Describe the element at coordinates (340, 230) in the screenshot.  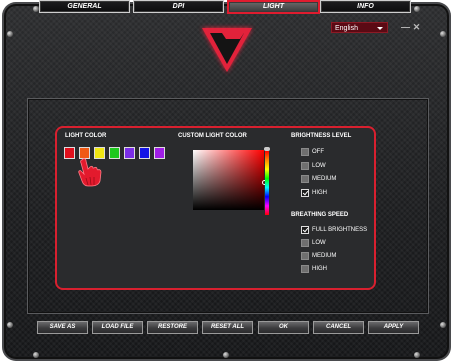
I see `checkbox-label: FULL BRIGHTNESS` at that location.